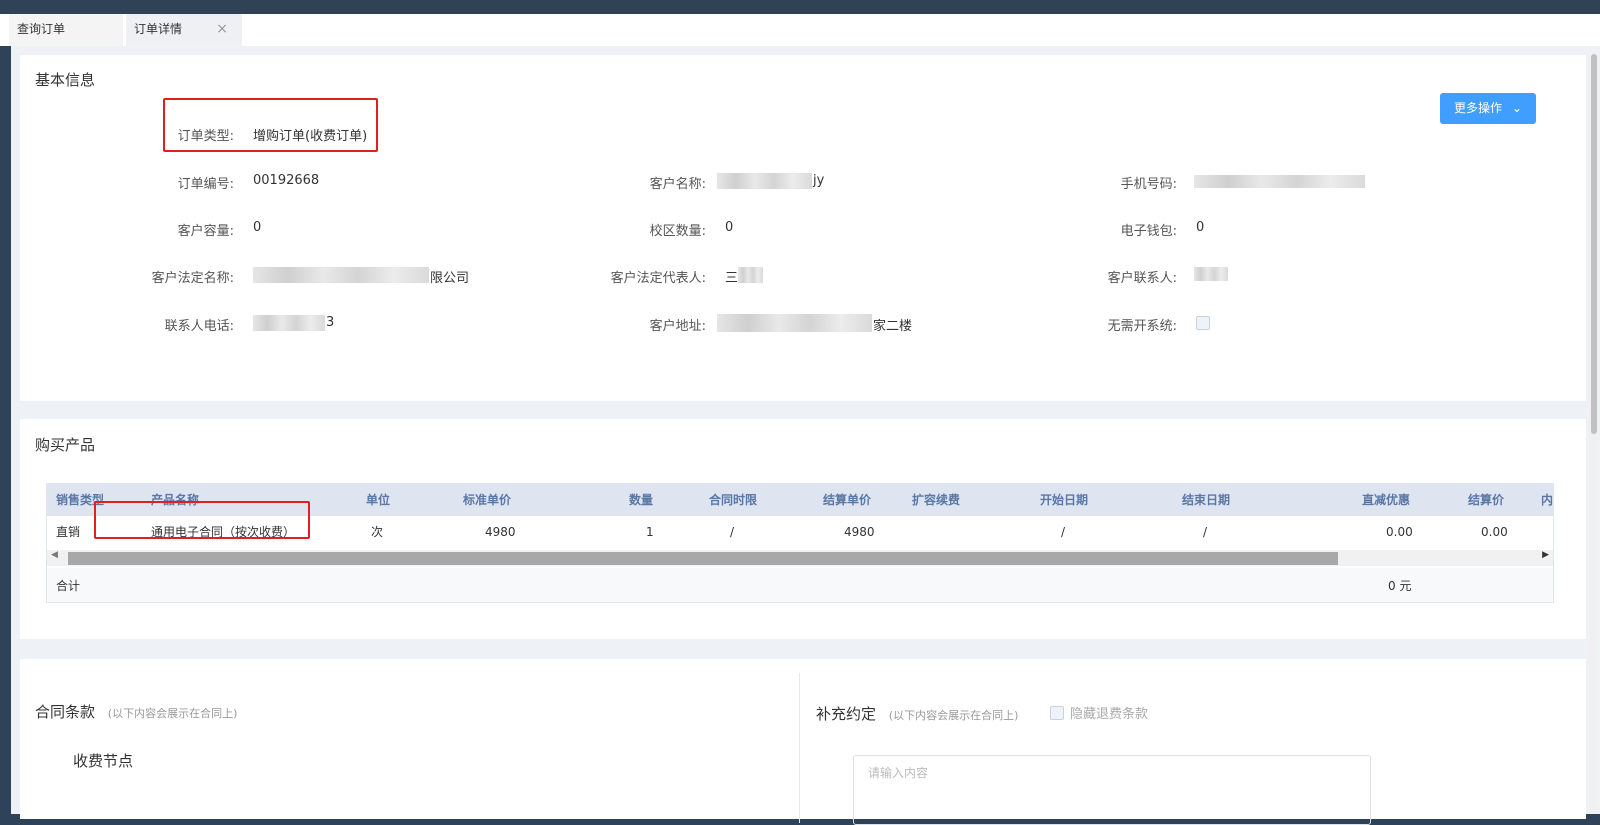 The height and width of the screenshot is (825, 1600). Describe the element at coordinates (641, 500) in the screenshot. I see `column-header: 数量` at that location.